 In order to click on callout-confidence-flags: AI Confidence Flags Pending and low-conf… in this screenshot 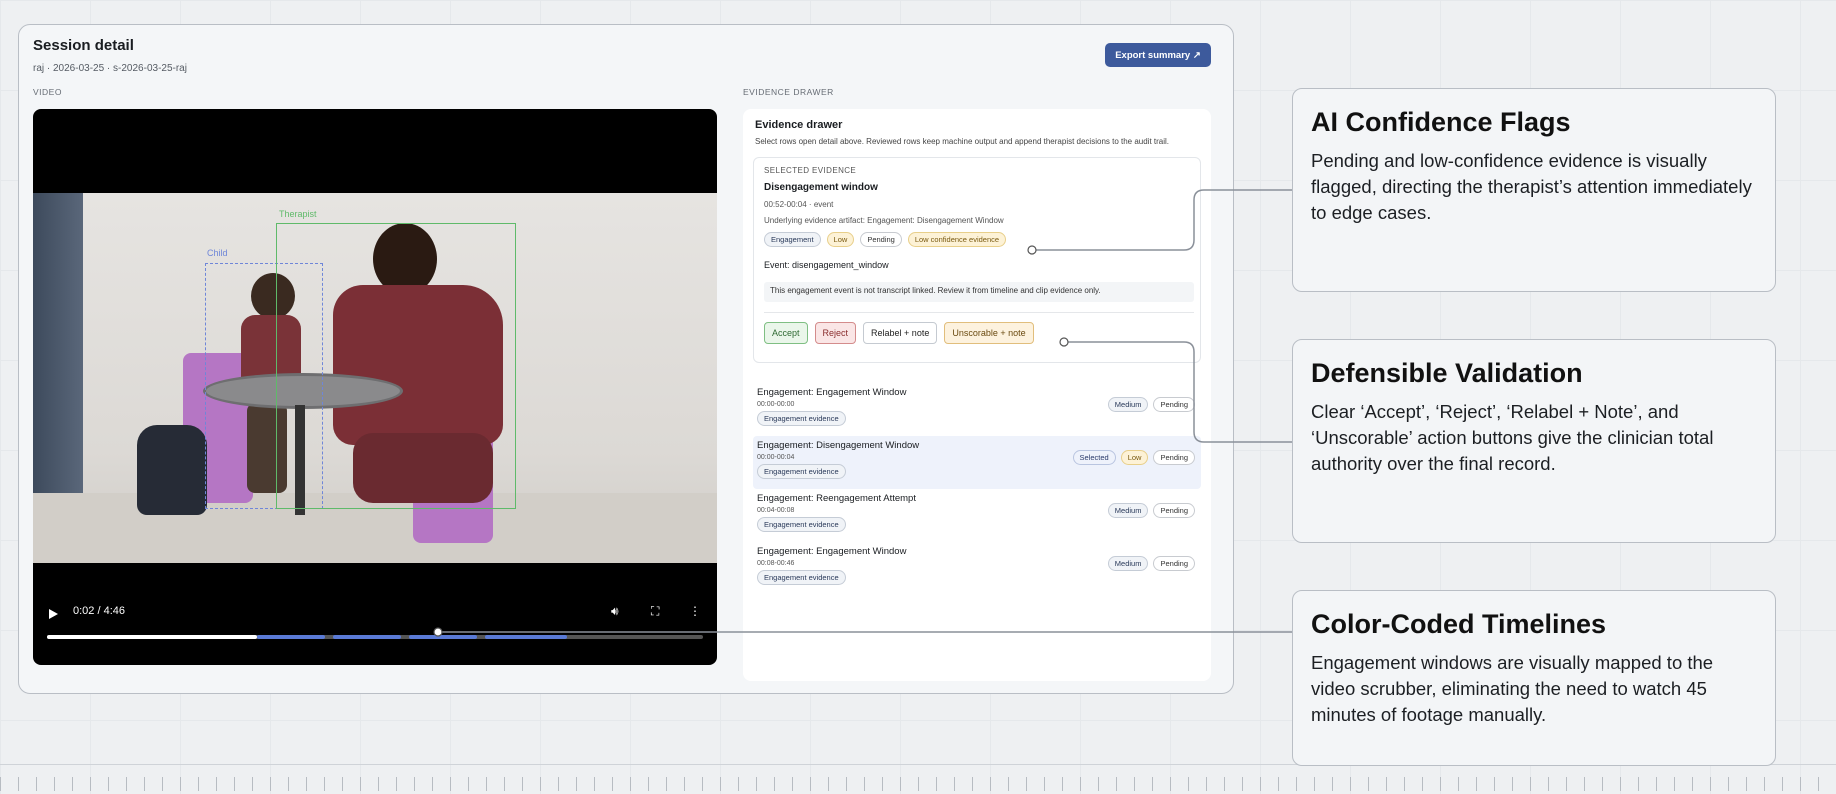, I will do `click(1534, 190)`.